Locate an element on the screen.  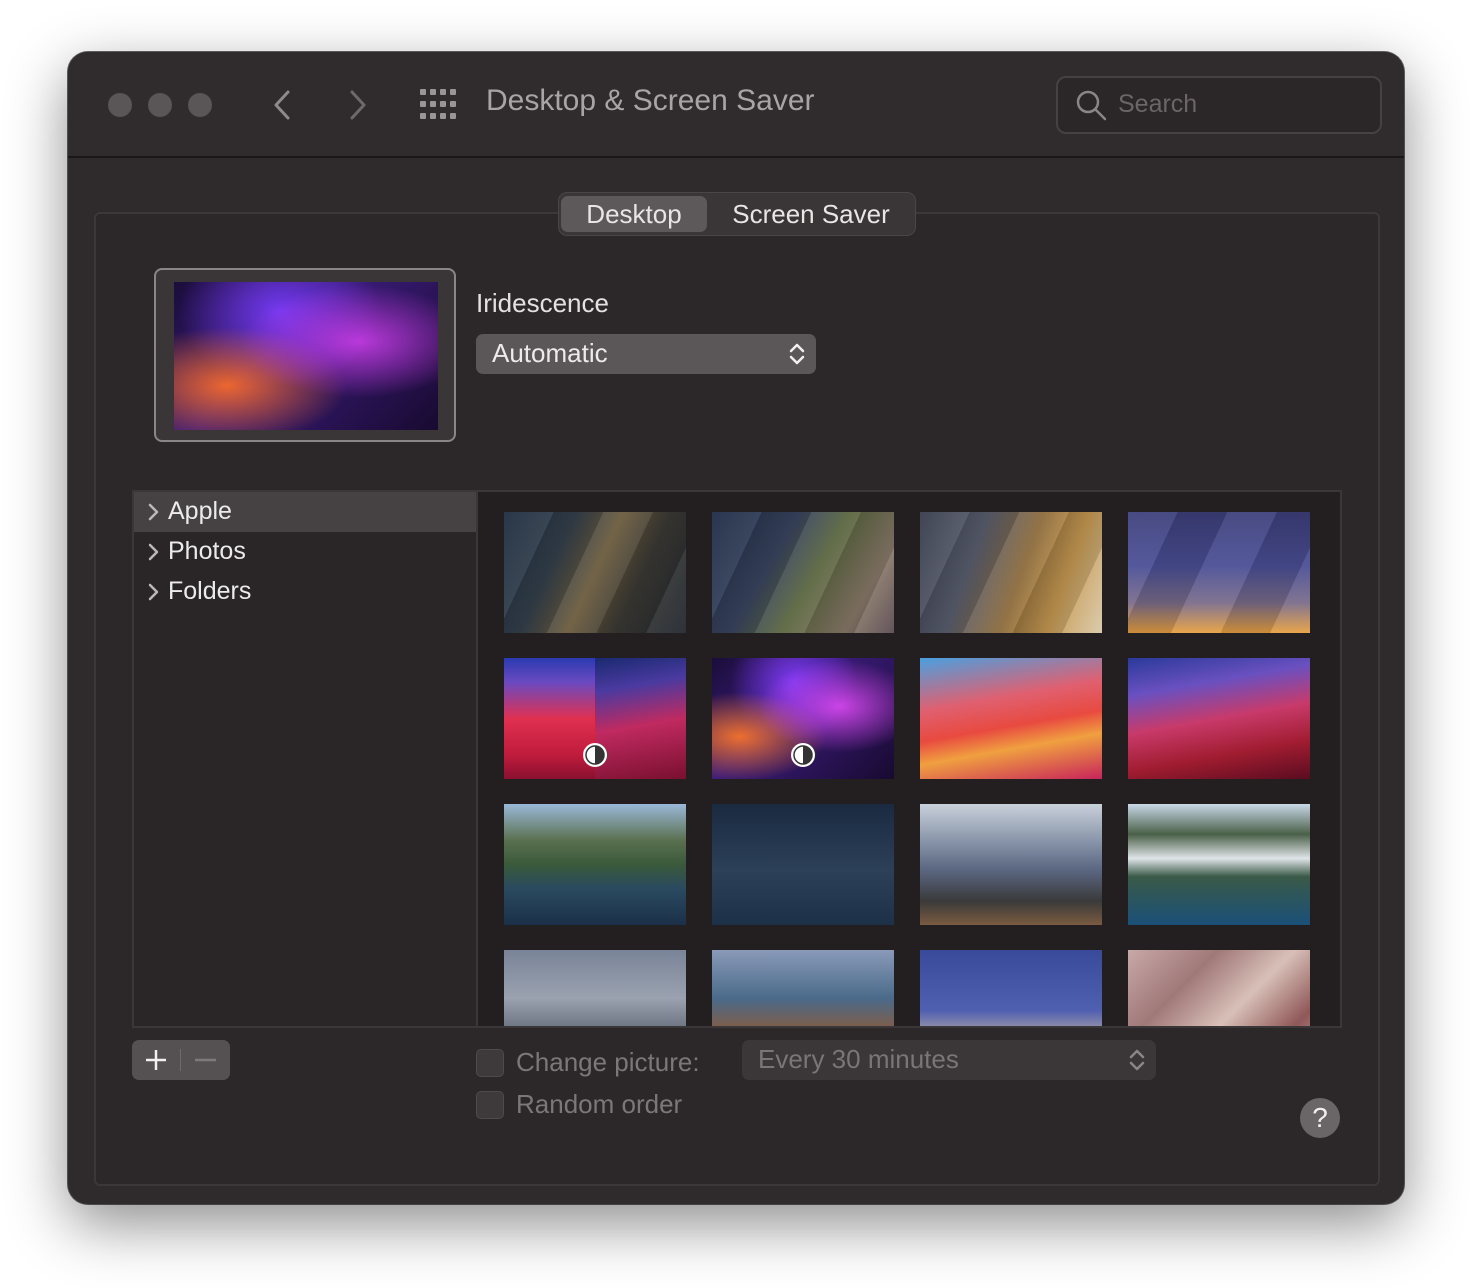
wallpaper-thumb-big-sur-aerial is located at coordinates (1219, 864).